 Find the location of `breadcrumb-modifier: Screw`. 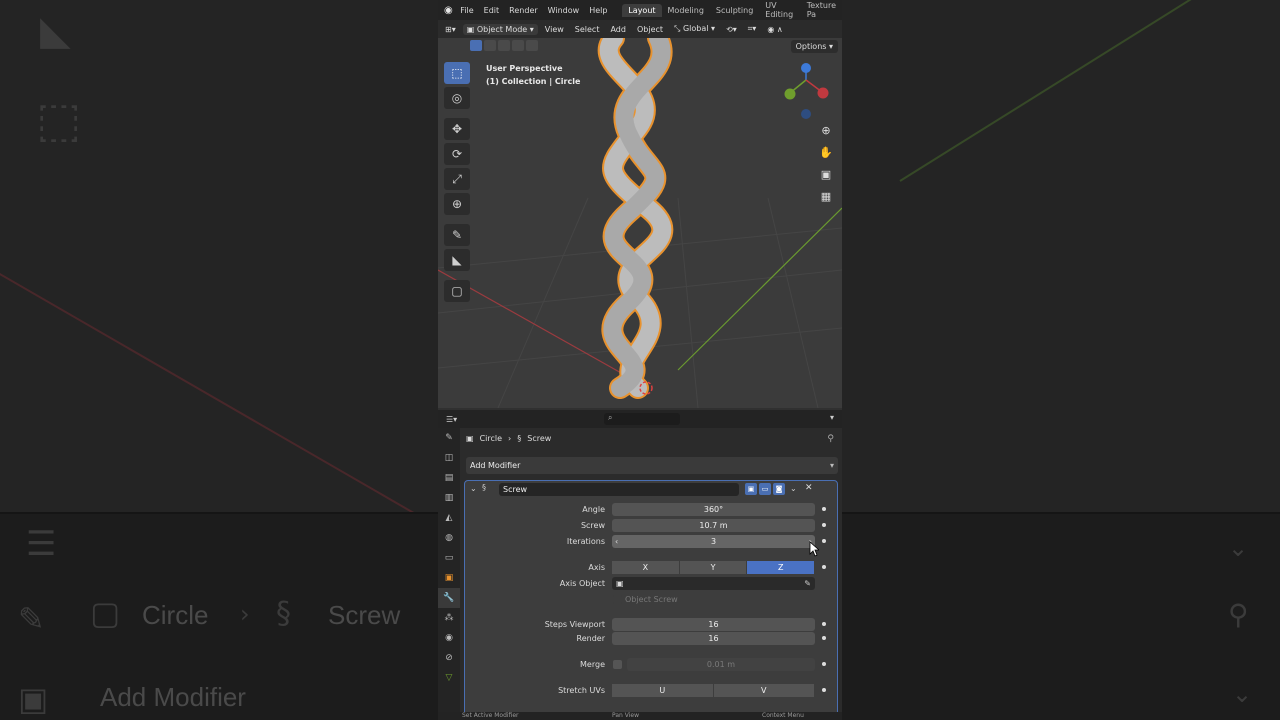

breadcrumb-modifier: Screw is located at coordinates (539, 438).